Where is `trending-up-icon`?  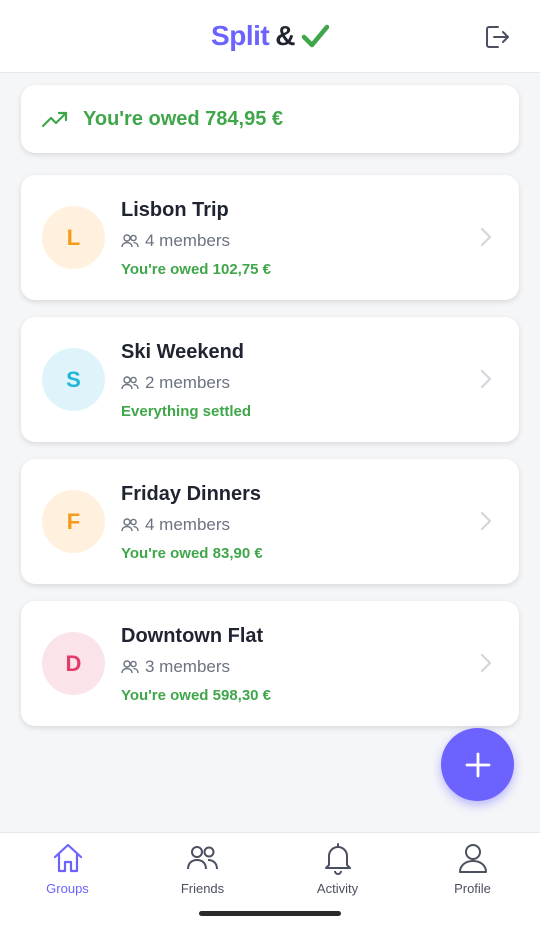
trending-up-icon is located at coordinates (54, 119).